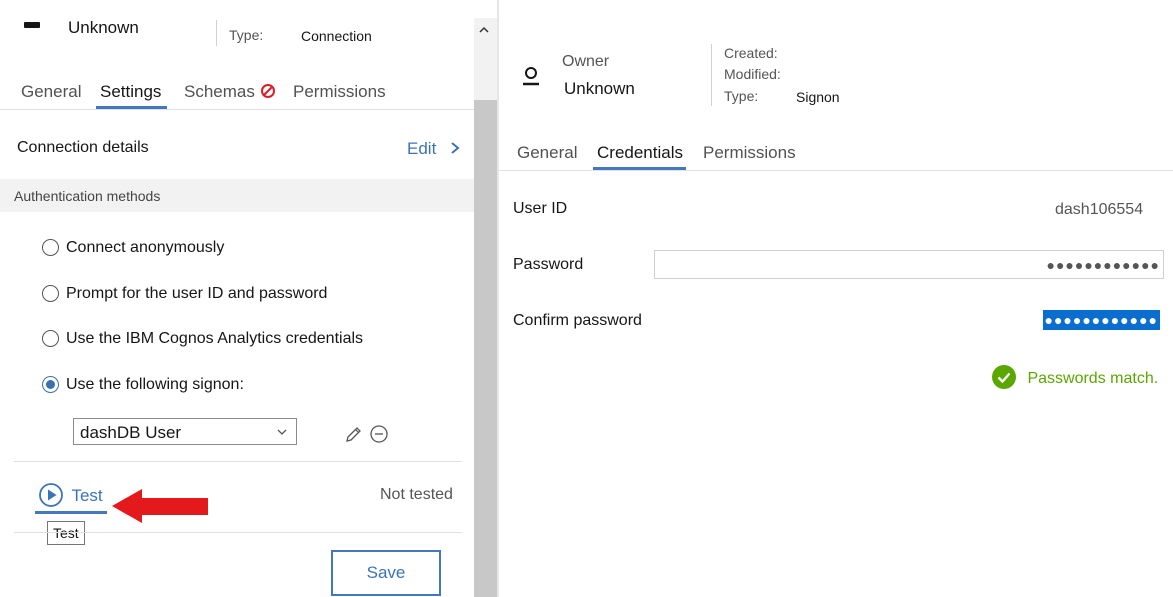 Image resolution: width=1173 pixels, height=597 pixels. I want to click on passwords-match-status: Passwords match., so click(1075, 377).